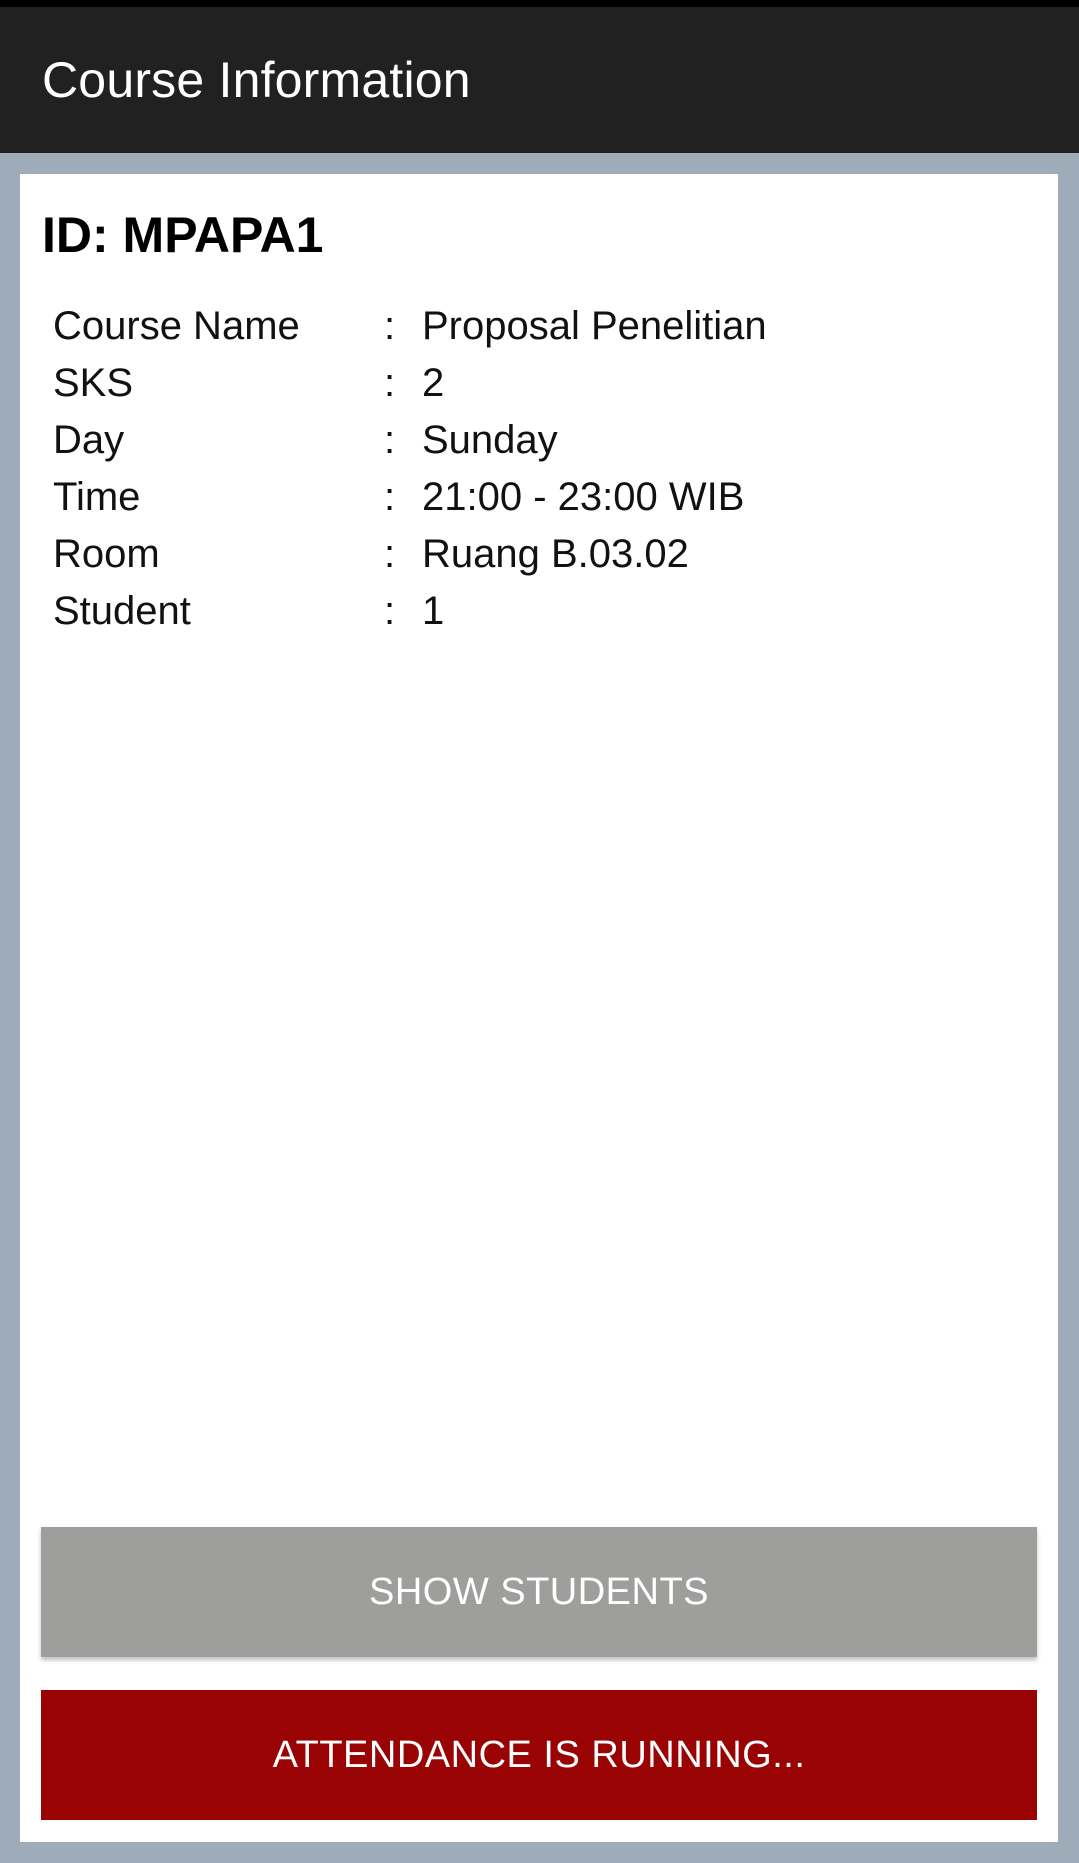 This screenshot has height=1863, width=1079. I want to click on info-value: Proposal Penelitian, so click(594, 326).